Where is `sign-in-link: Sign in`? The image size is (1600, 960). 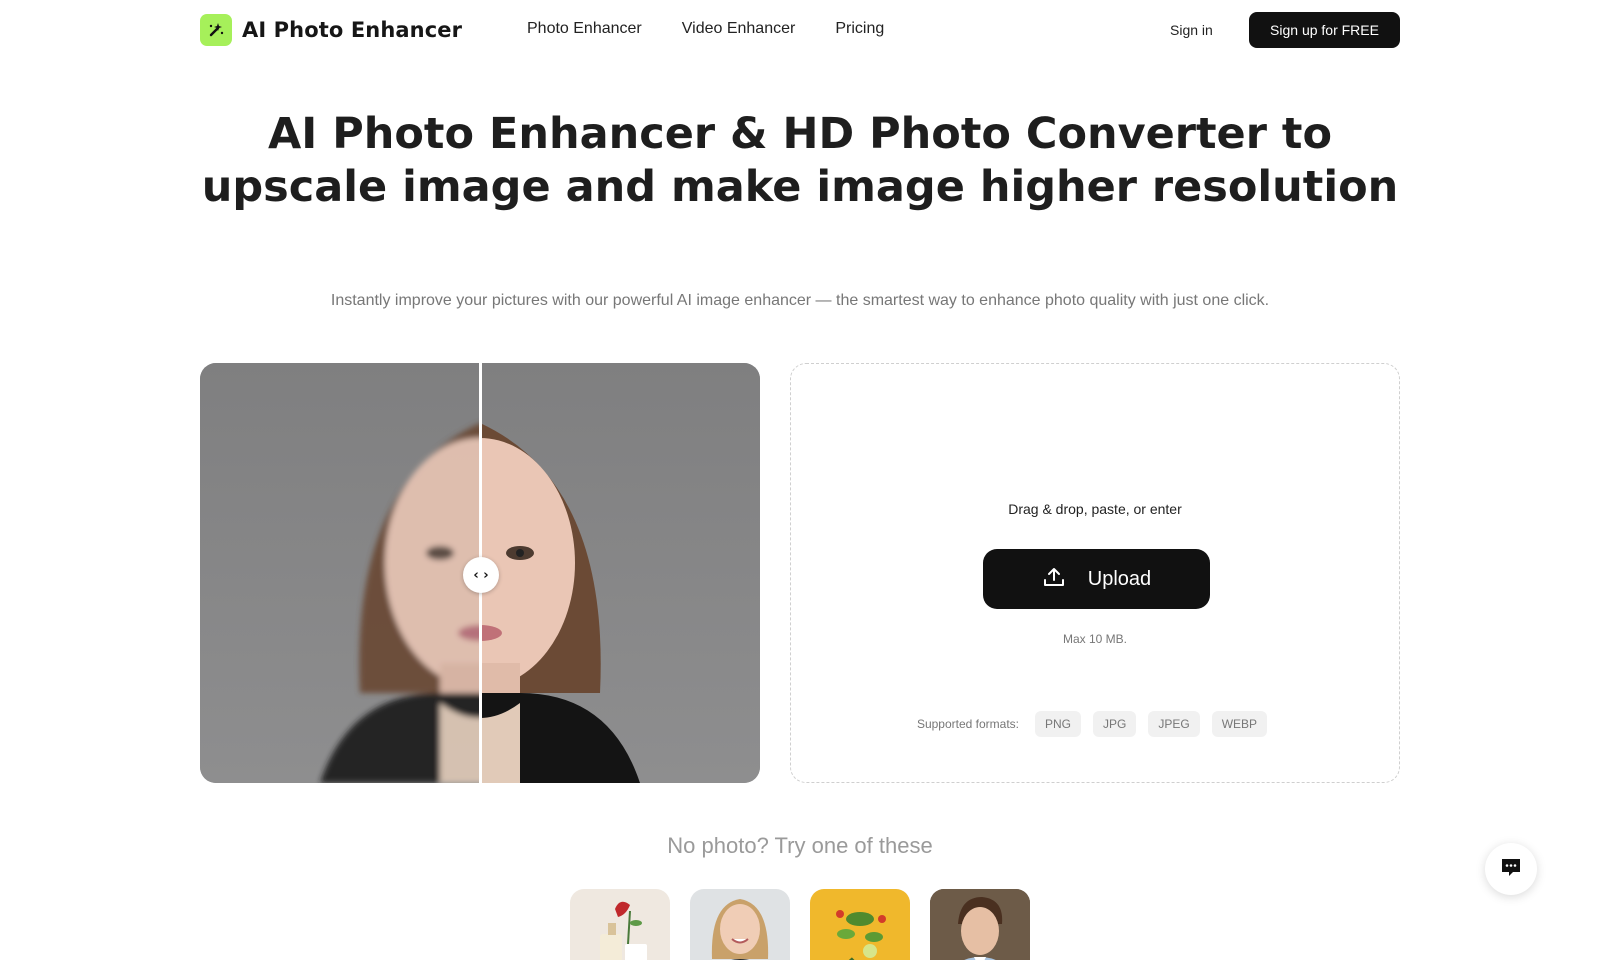 sign-in-link: Sign in is located at coordinates (1191, 30).